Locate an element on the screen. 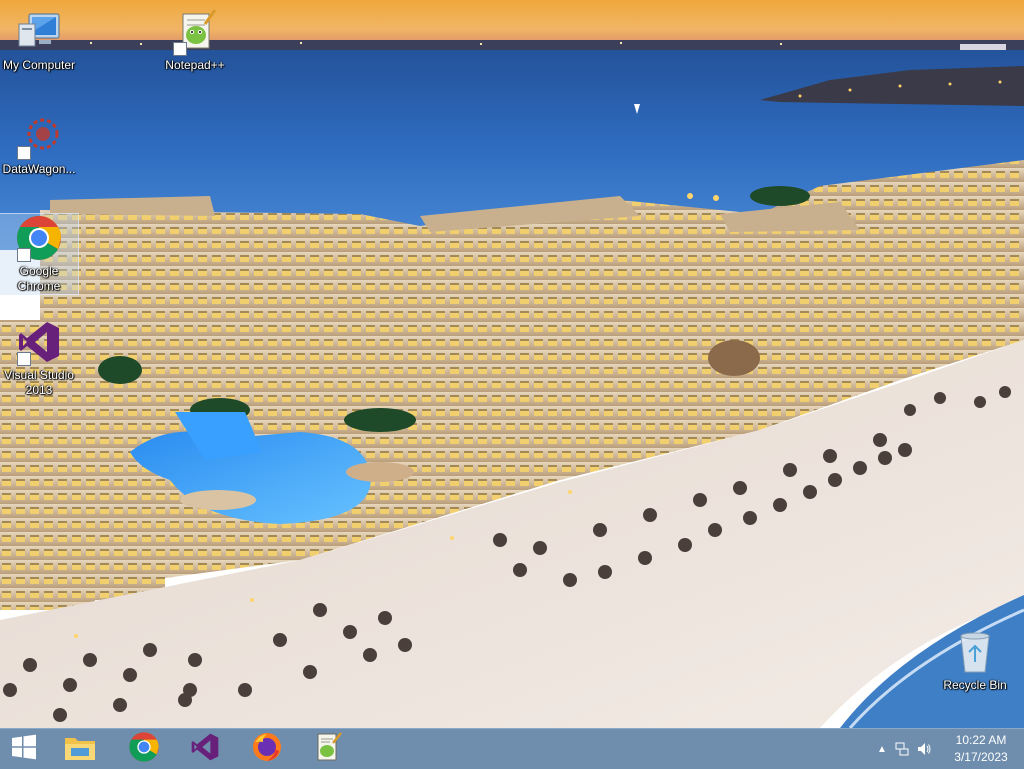 This screenshot has height=769, width=1024. taskbar-notepad-plus-plus is located at coordinates (328, 749).